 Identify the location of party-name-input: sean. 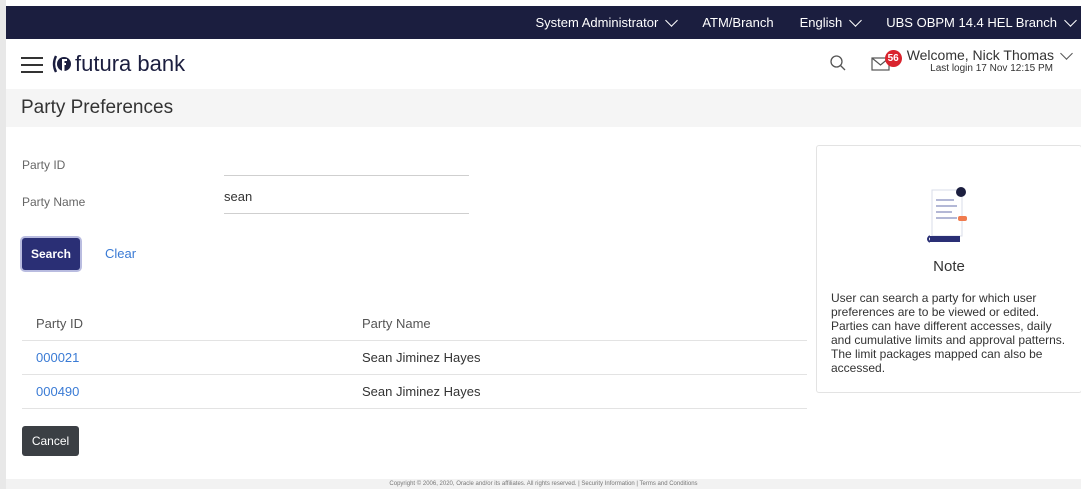
(346, 201).